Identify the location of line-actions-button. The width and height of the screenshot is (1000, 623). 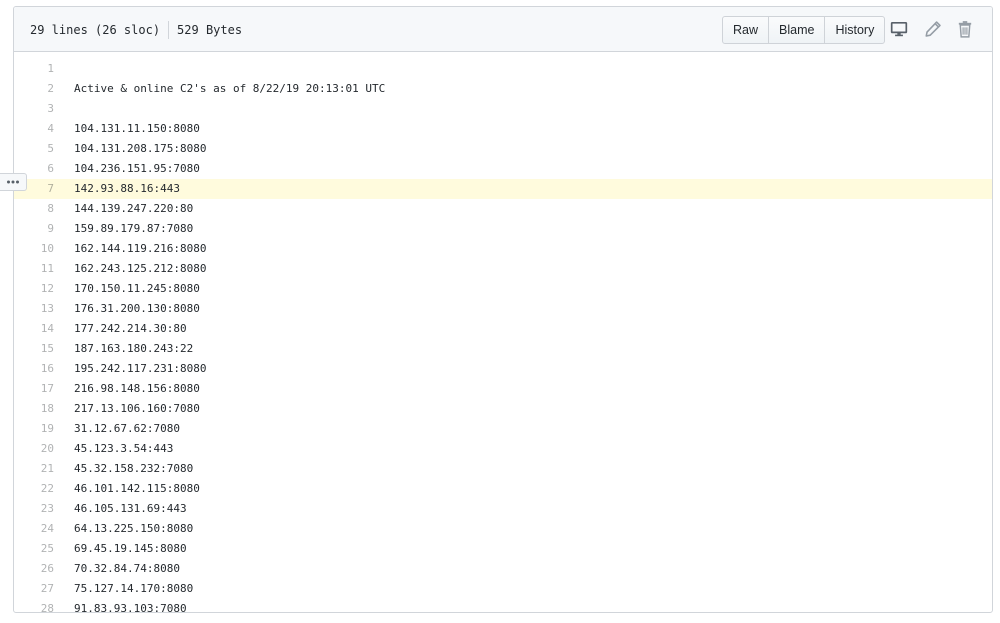
(13, 182).